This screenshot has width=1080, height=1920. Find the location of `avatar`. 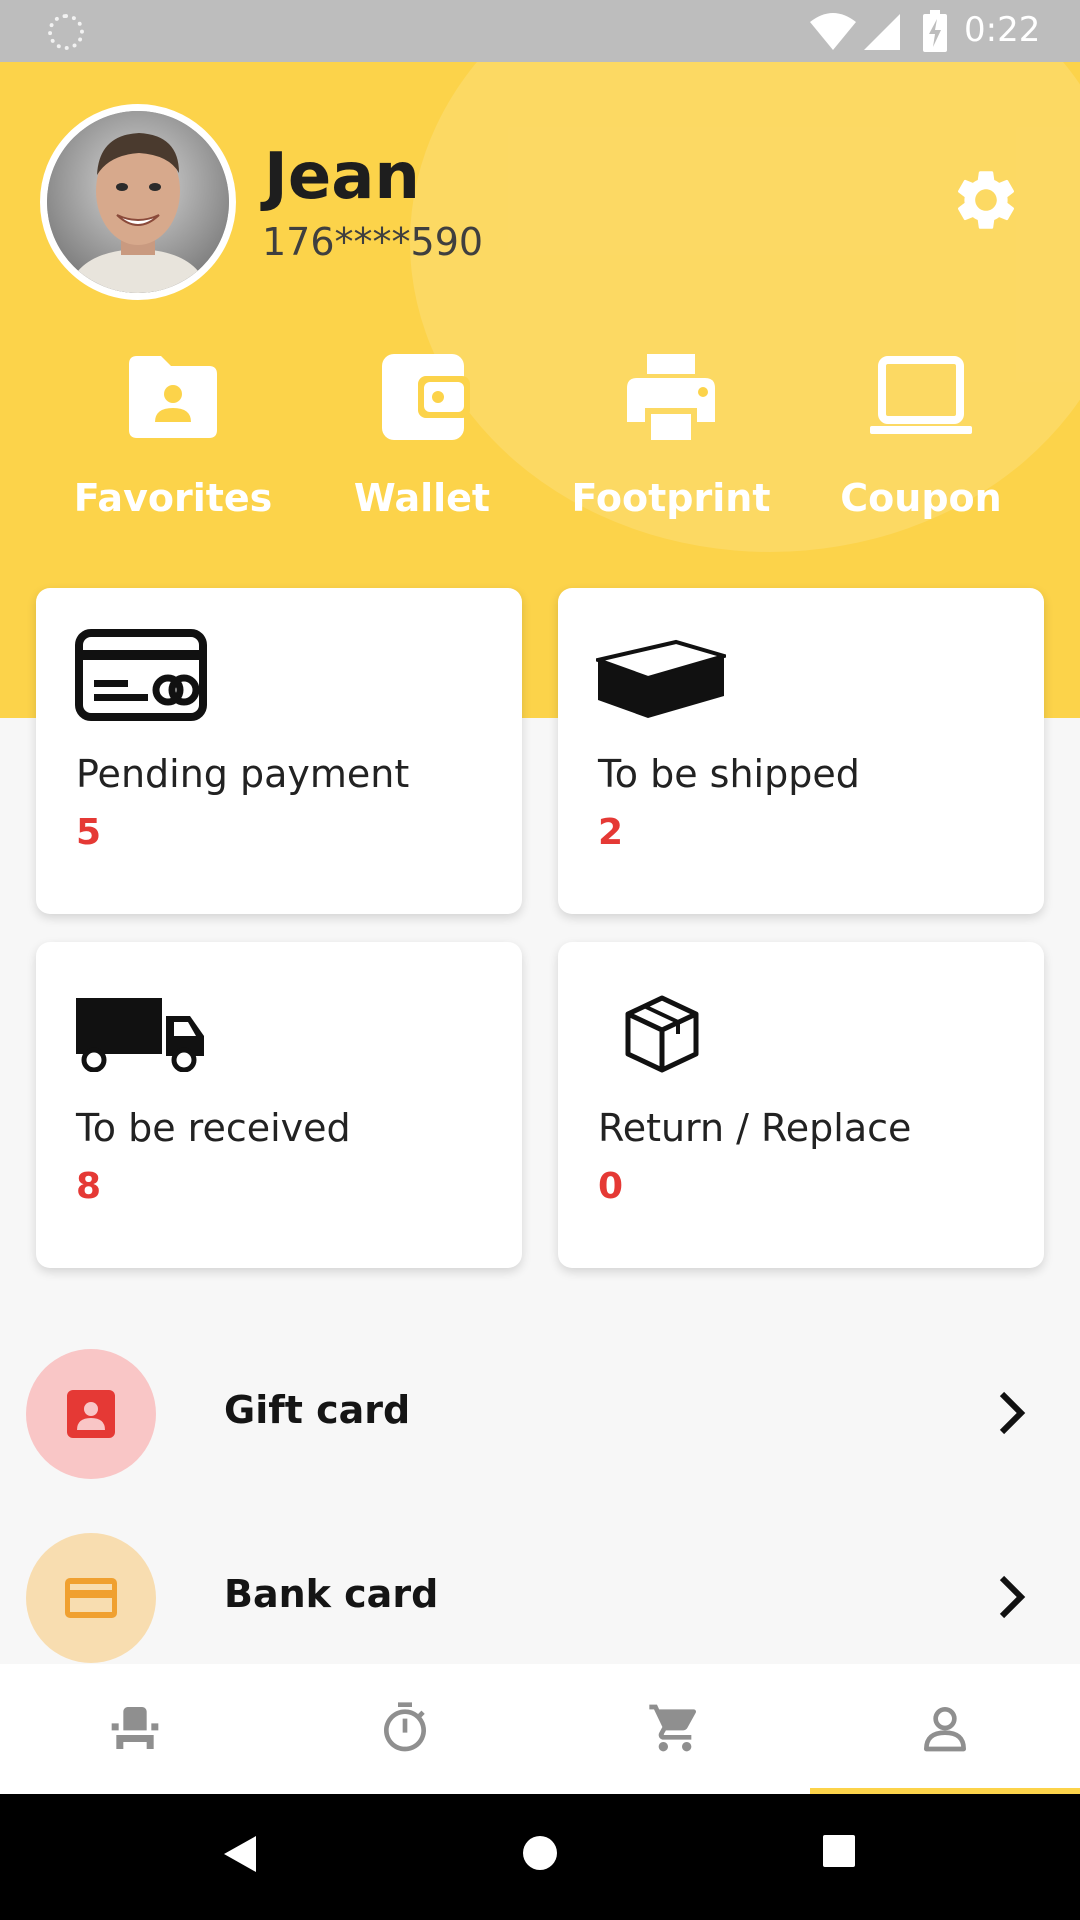

avatar is located at coordinates (138, 202).